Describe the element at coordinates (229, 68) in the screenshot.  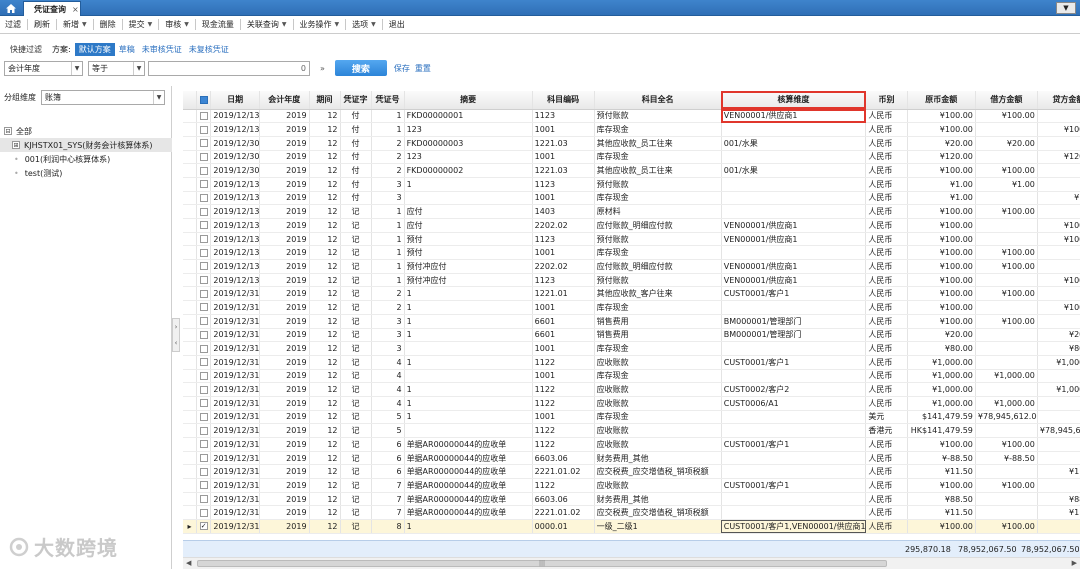
I see `value-input: 0` at that location.